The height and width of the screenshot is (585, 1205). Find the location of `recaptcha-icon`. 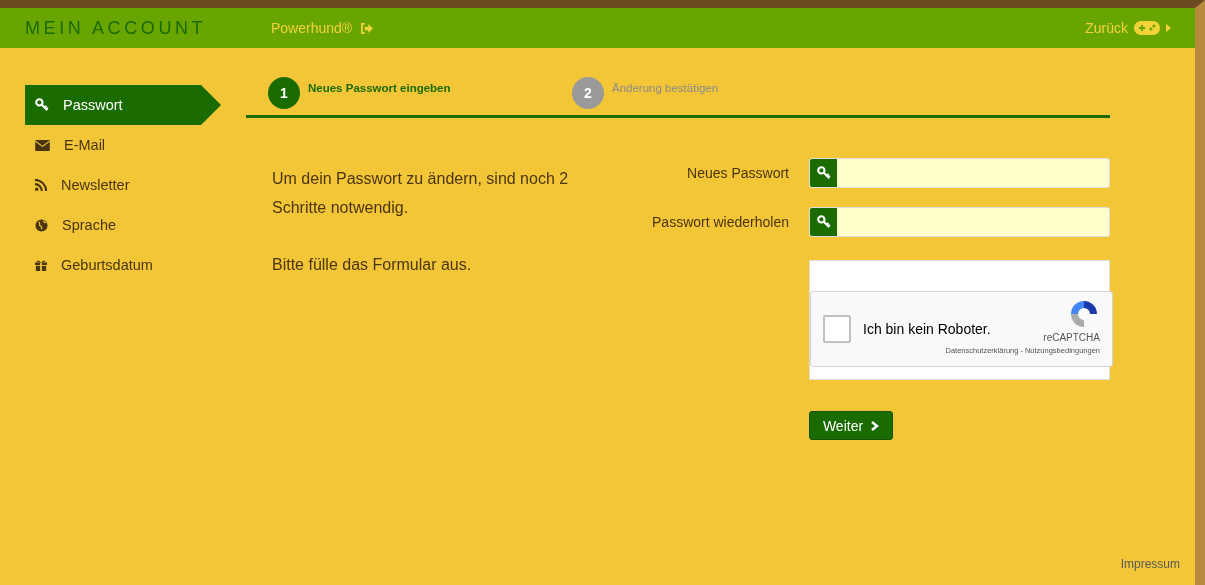

recaptcha-icon is located at coordinates (1084, 314).